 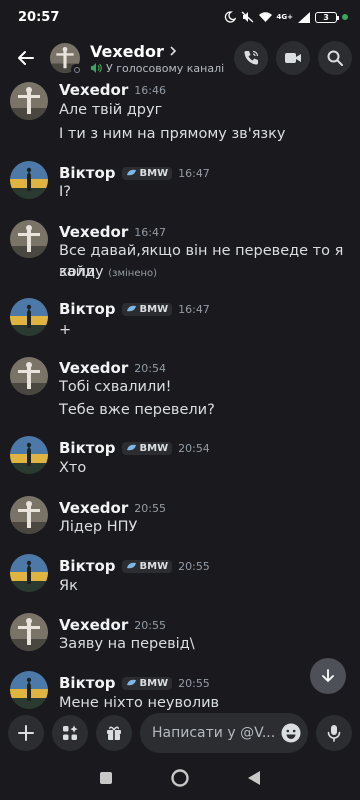 I want to click on message-time: 16:46, so click(x=150, y=90).